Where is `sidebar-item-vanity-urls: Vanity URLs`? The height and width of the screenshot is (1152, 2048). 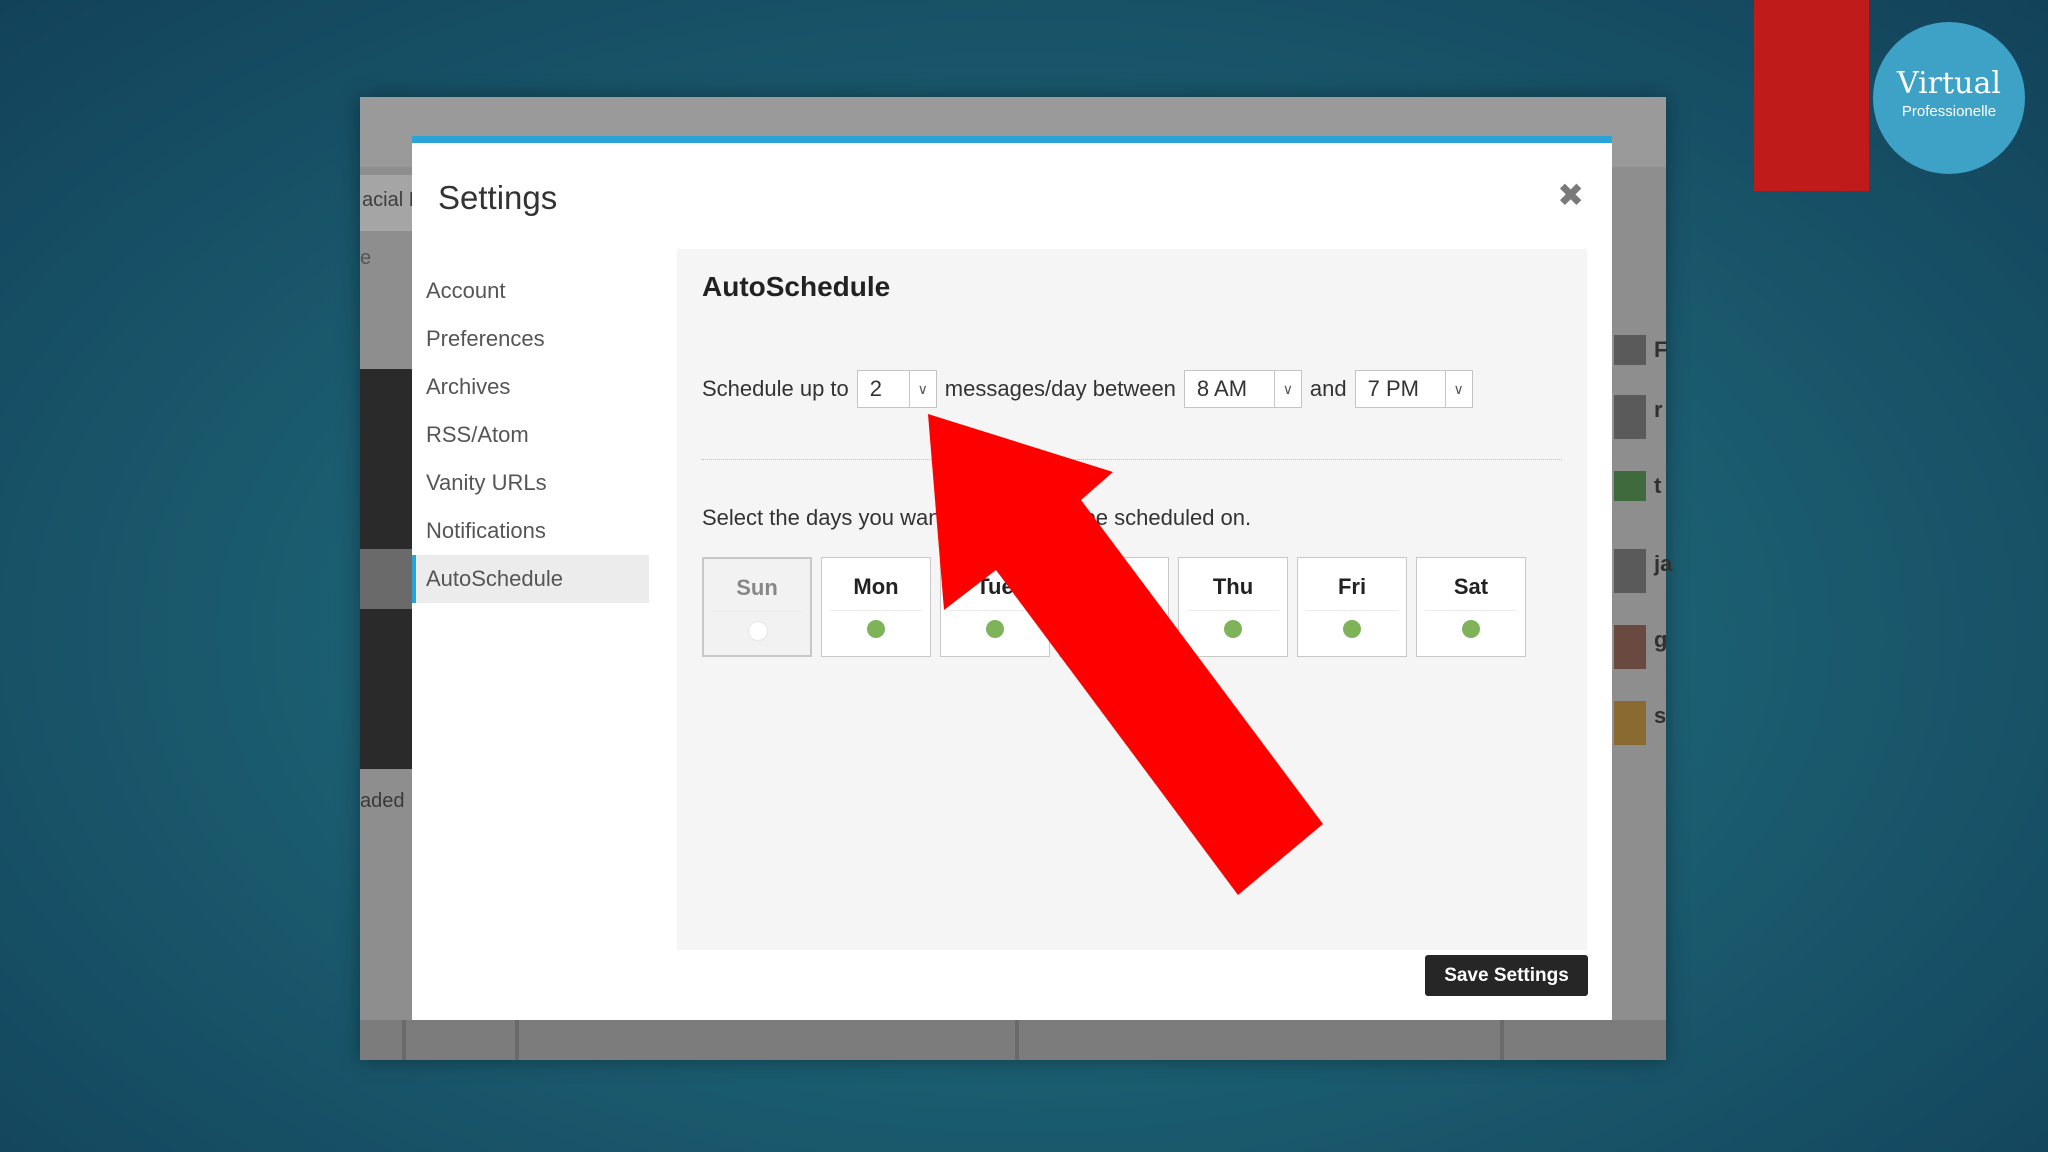
sidebar-item-vanity-urls: Vanity URLs is located at coordinates (530, 483).